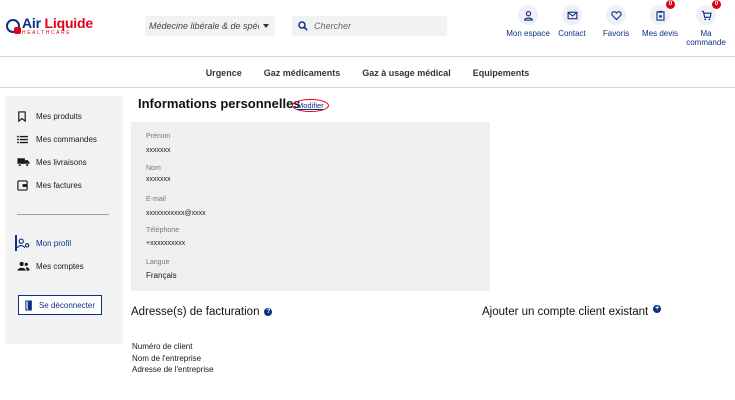 Image resolution: width=735 pixels, height=400 pixels. What do you see at coordinates (158, 150) in the screenshot?
I see `field-value-prenom: xxxxxxx` at bounding box center [158, 150].